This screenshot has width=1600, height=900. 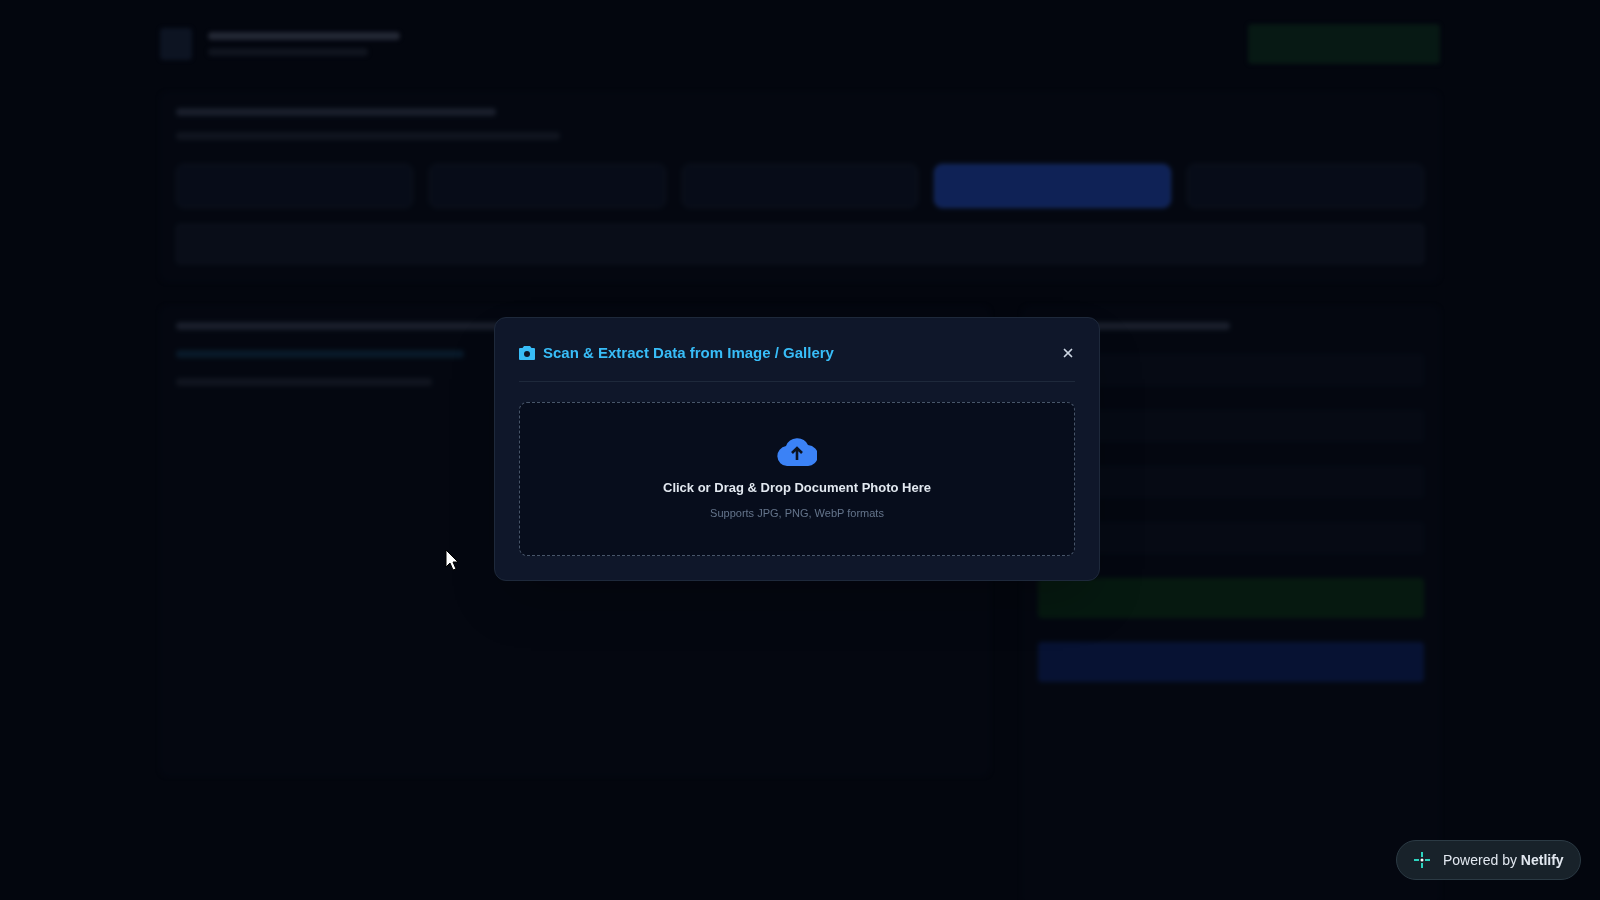 What do you see at coordinates (1053, 186) in the screenshot?
I see `background-tab` at bounding box center [1053, 186].